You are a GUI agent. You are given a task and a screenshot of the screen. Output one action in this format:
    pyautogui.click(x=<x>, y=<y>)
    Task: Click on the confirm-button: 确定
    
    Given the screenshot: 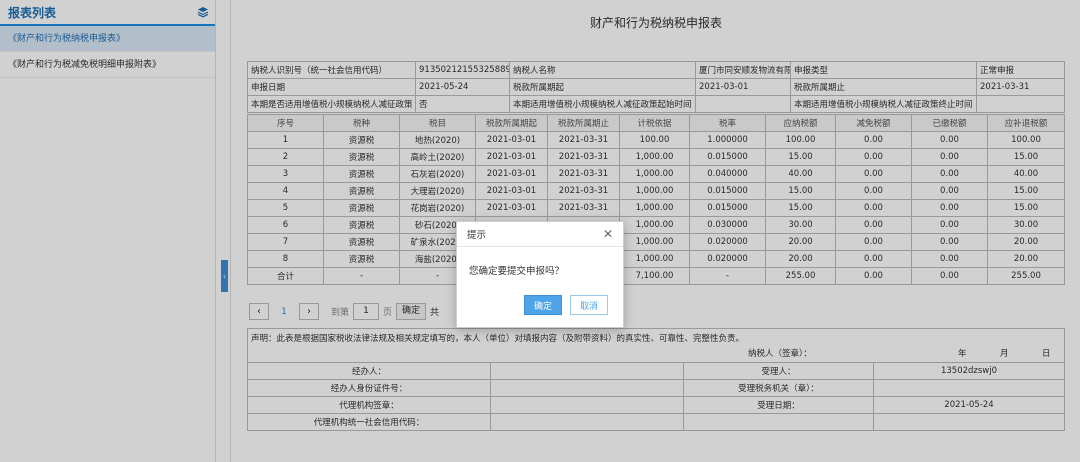 What is the action you would take?
    pyautogui.click(x=543, y=305)
    